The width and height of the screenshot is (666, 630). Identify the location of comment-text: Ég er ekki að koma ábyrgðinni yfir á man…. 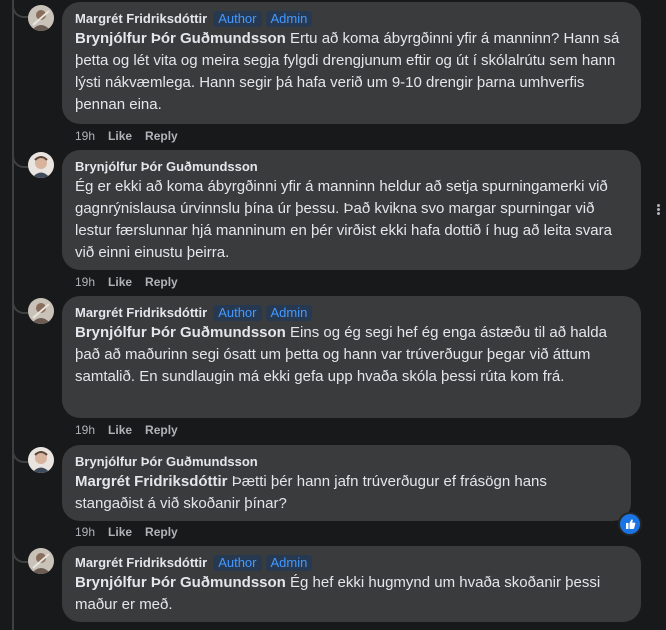
(343, 219).